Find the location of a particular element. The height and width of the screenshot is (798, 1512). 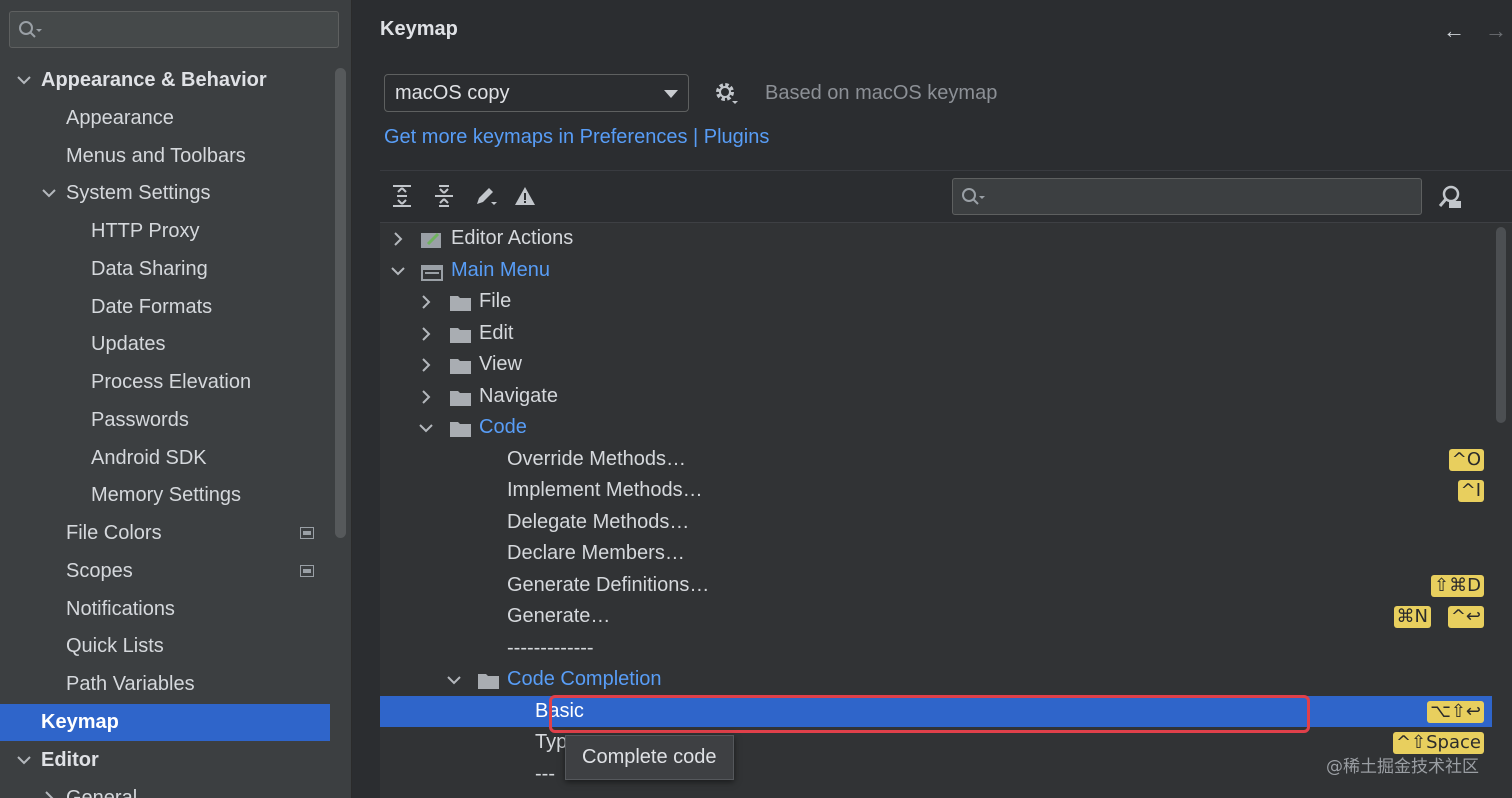

sidebar-item-system-settings: System Settings is located at coordinates (126, 193).